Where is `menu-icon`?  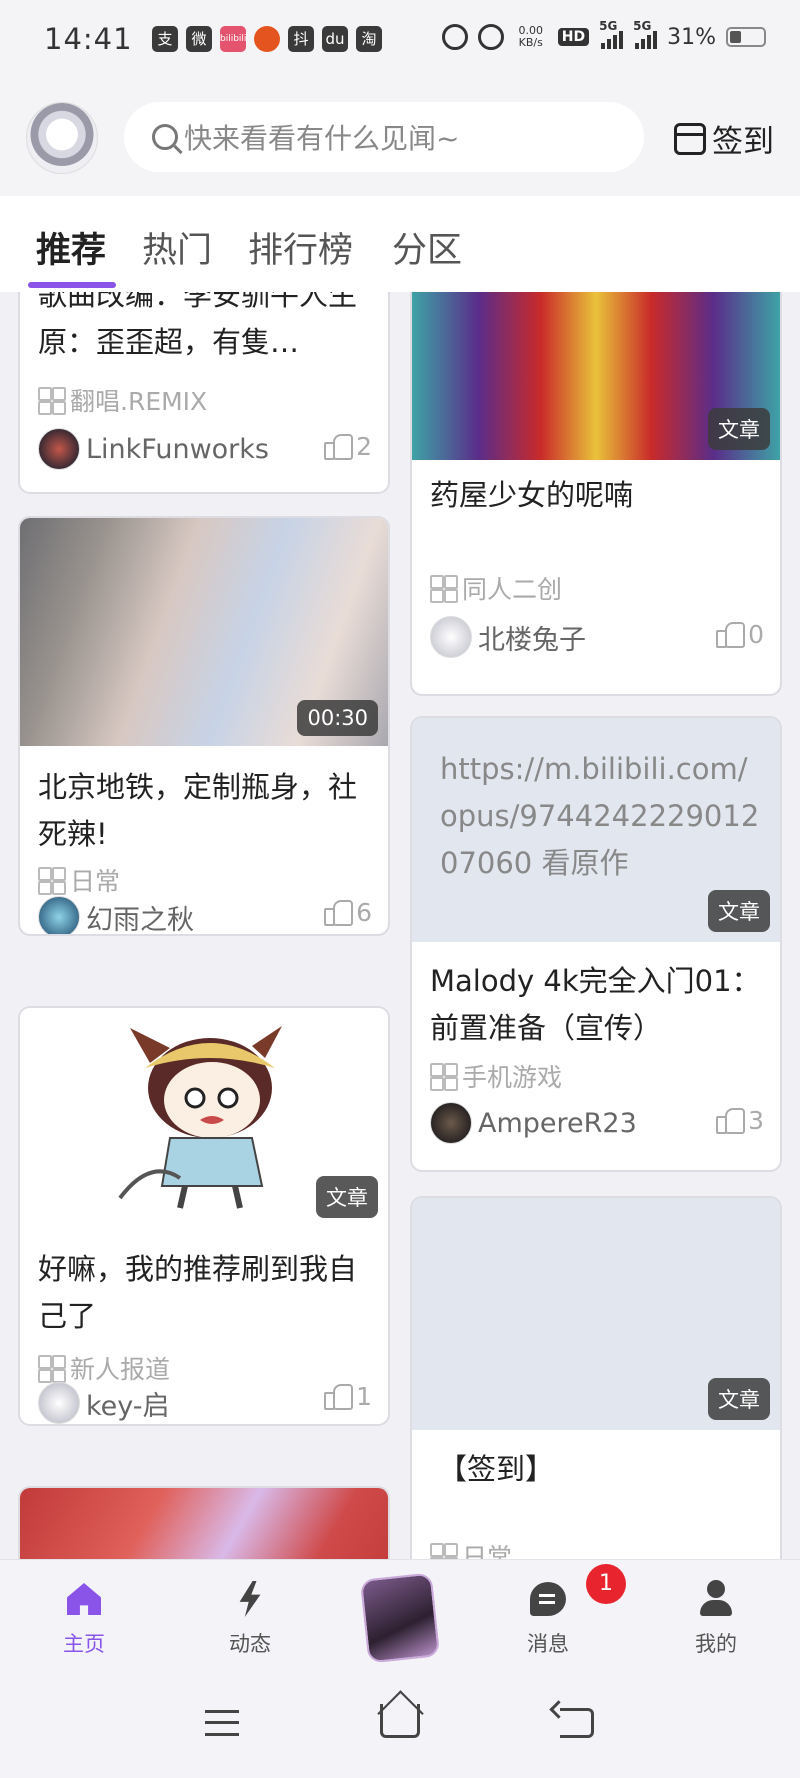 menu-icon is located at coordinates (222, 1723).